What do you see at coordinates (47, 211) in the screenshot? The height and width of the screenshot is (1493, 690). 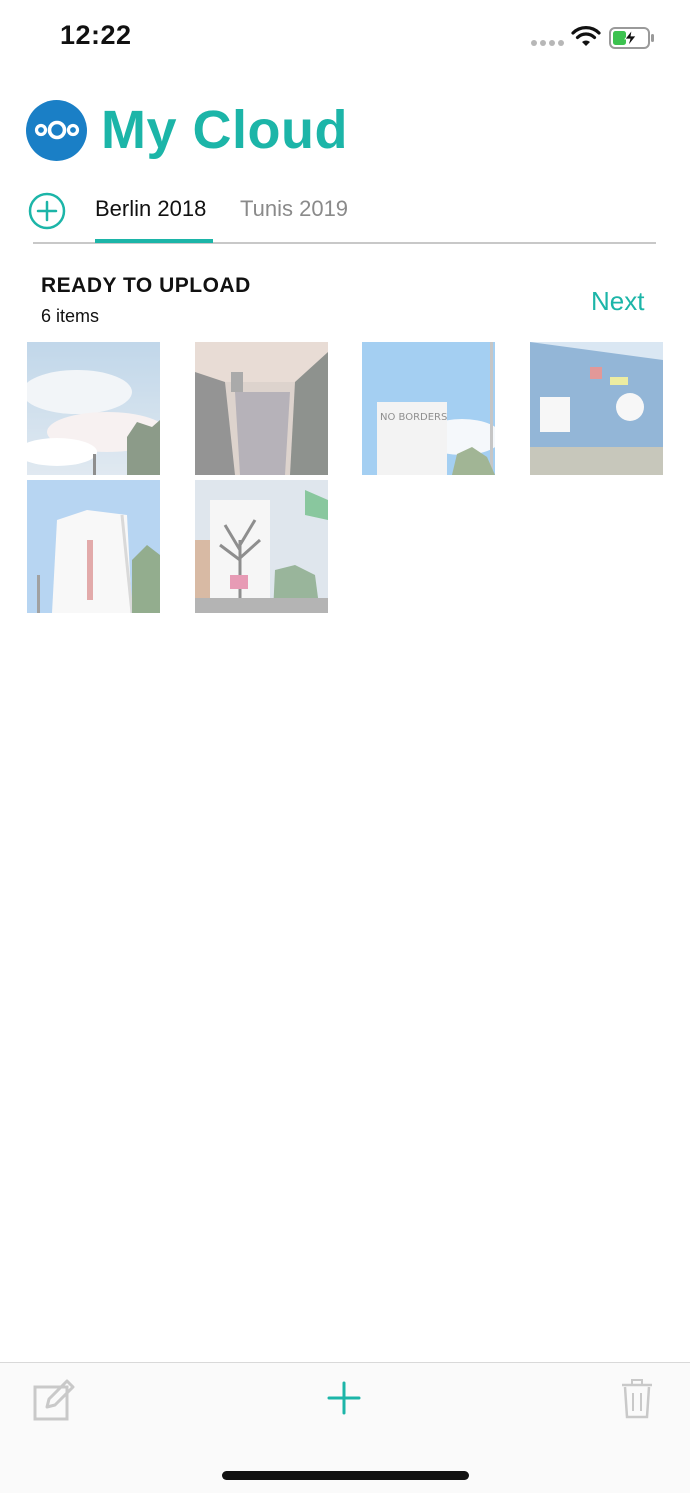 I see `add-album-icon` at bounding box center [47, 211].